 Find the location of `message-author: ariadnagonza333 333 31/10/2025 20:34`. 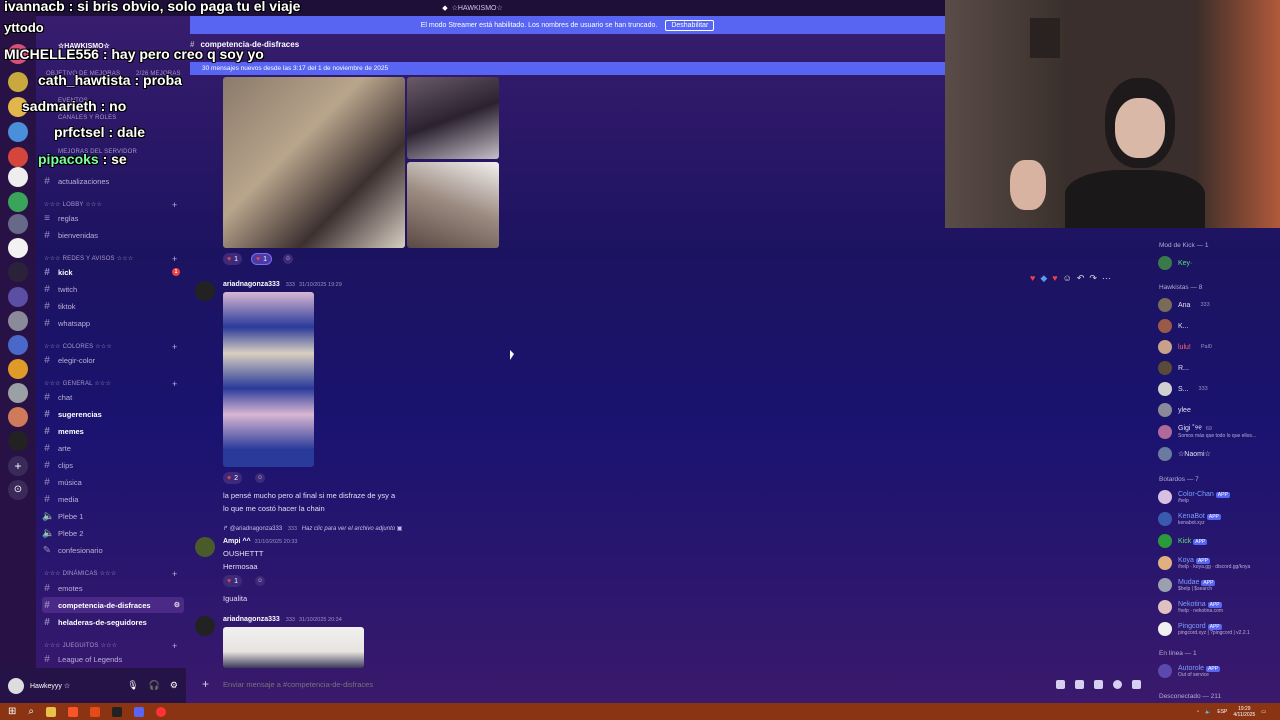

message-author: ariadnagonza333 333 31/10/2025 20:34 is located at coordinates (282, 619).